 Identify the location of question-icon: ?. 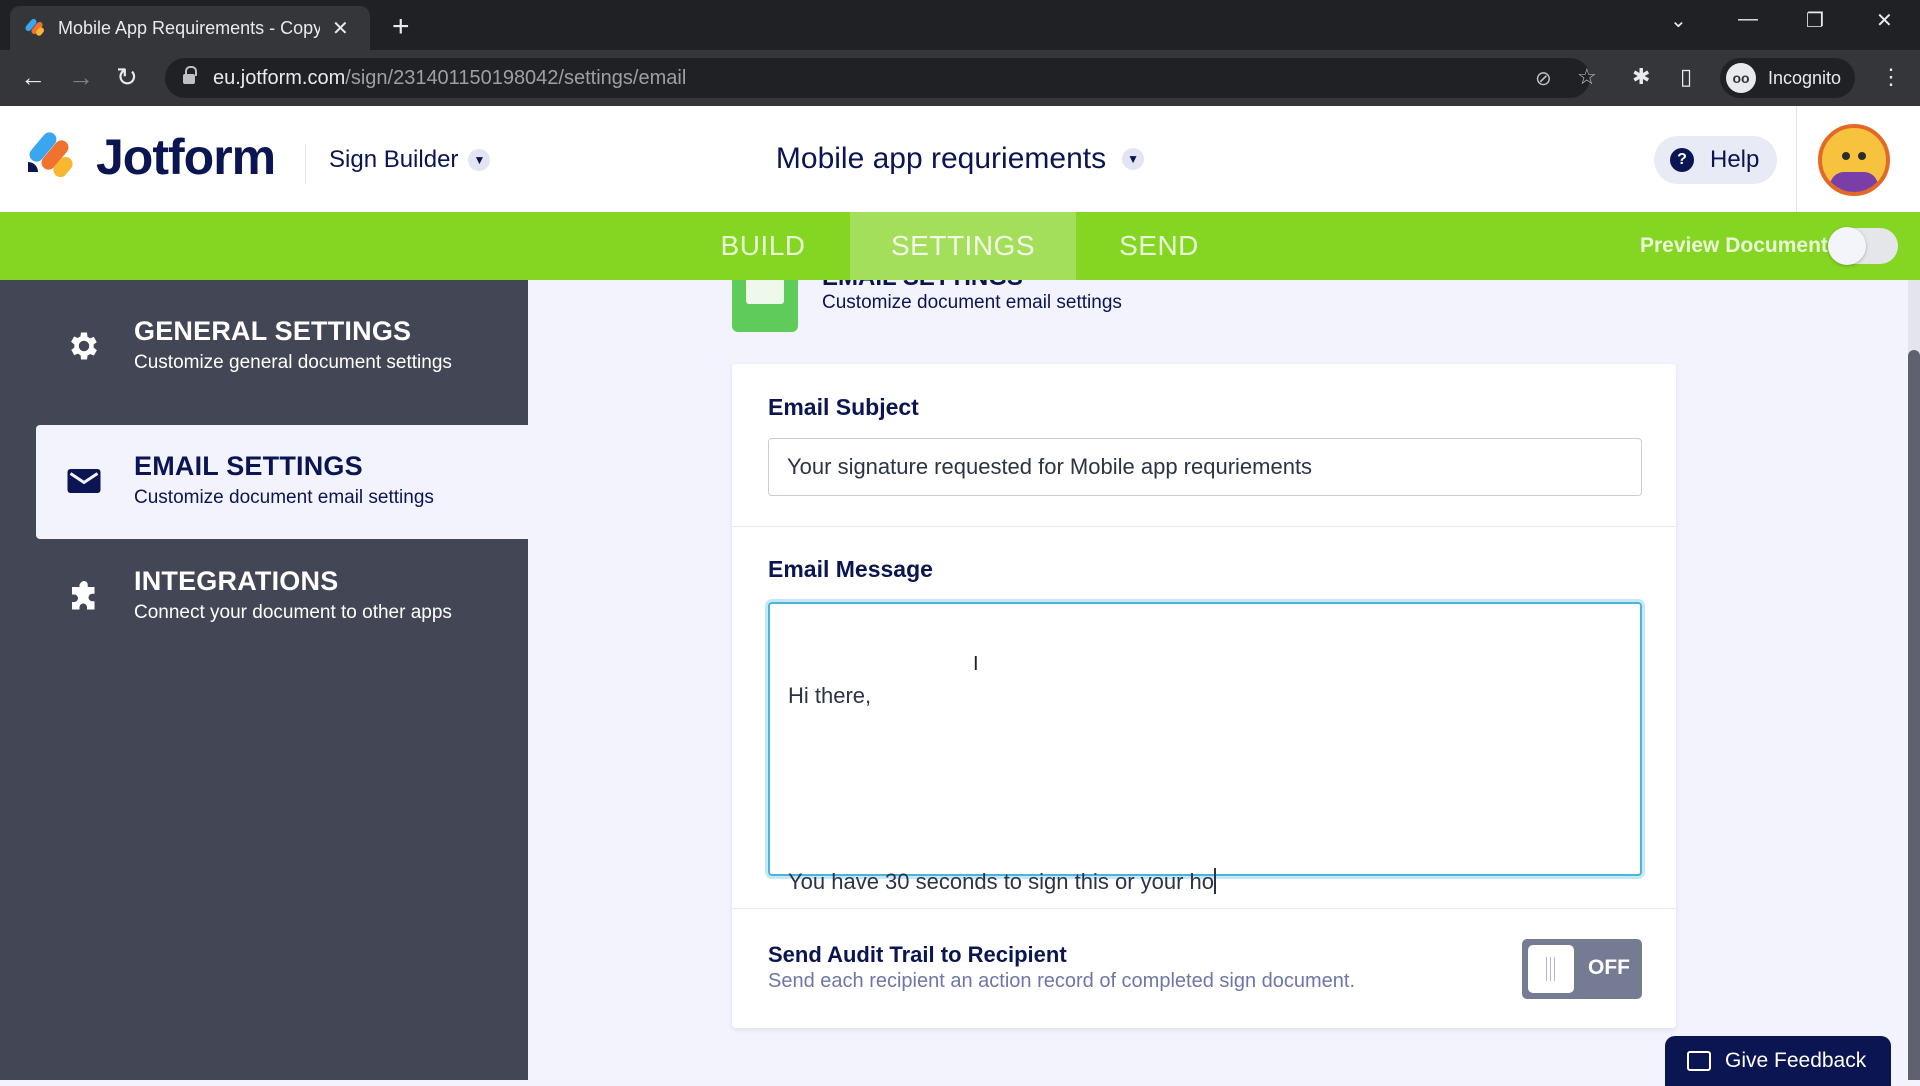
(1682, 160).